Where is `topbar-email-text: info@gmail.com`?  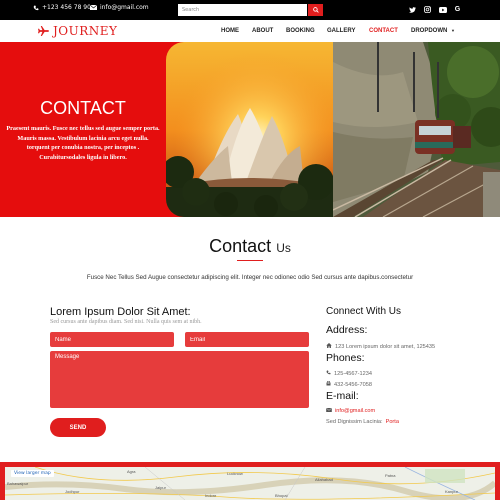 topbar-email-text: info@gmail.com is located at coordinates (124, 7).